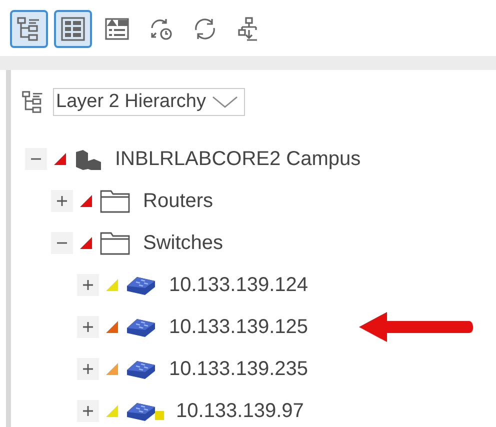 This screenshot has width=496, height=427. I want to click on refresh-icon, so click(205, 29).